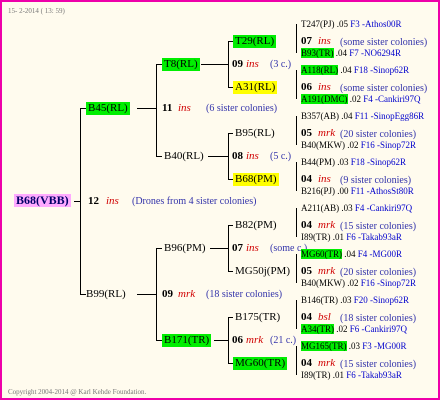  I want to click on g4-row: A211(AB) .03 F4 -Cankiri97Q, so click(356, 208).